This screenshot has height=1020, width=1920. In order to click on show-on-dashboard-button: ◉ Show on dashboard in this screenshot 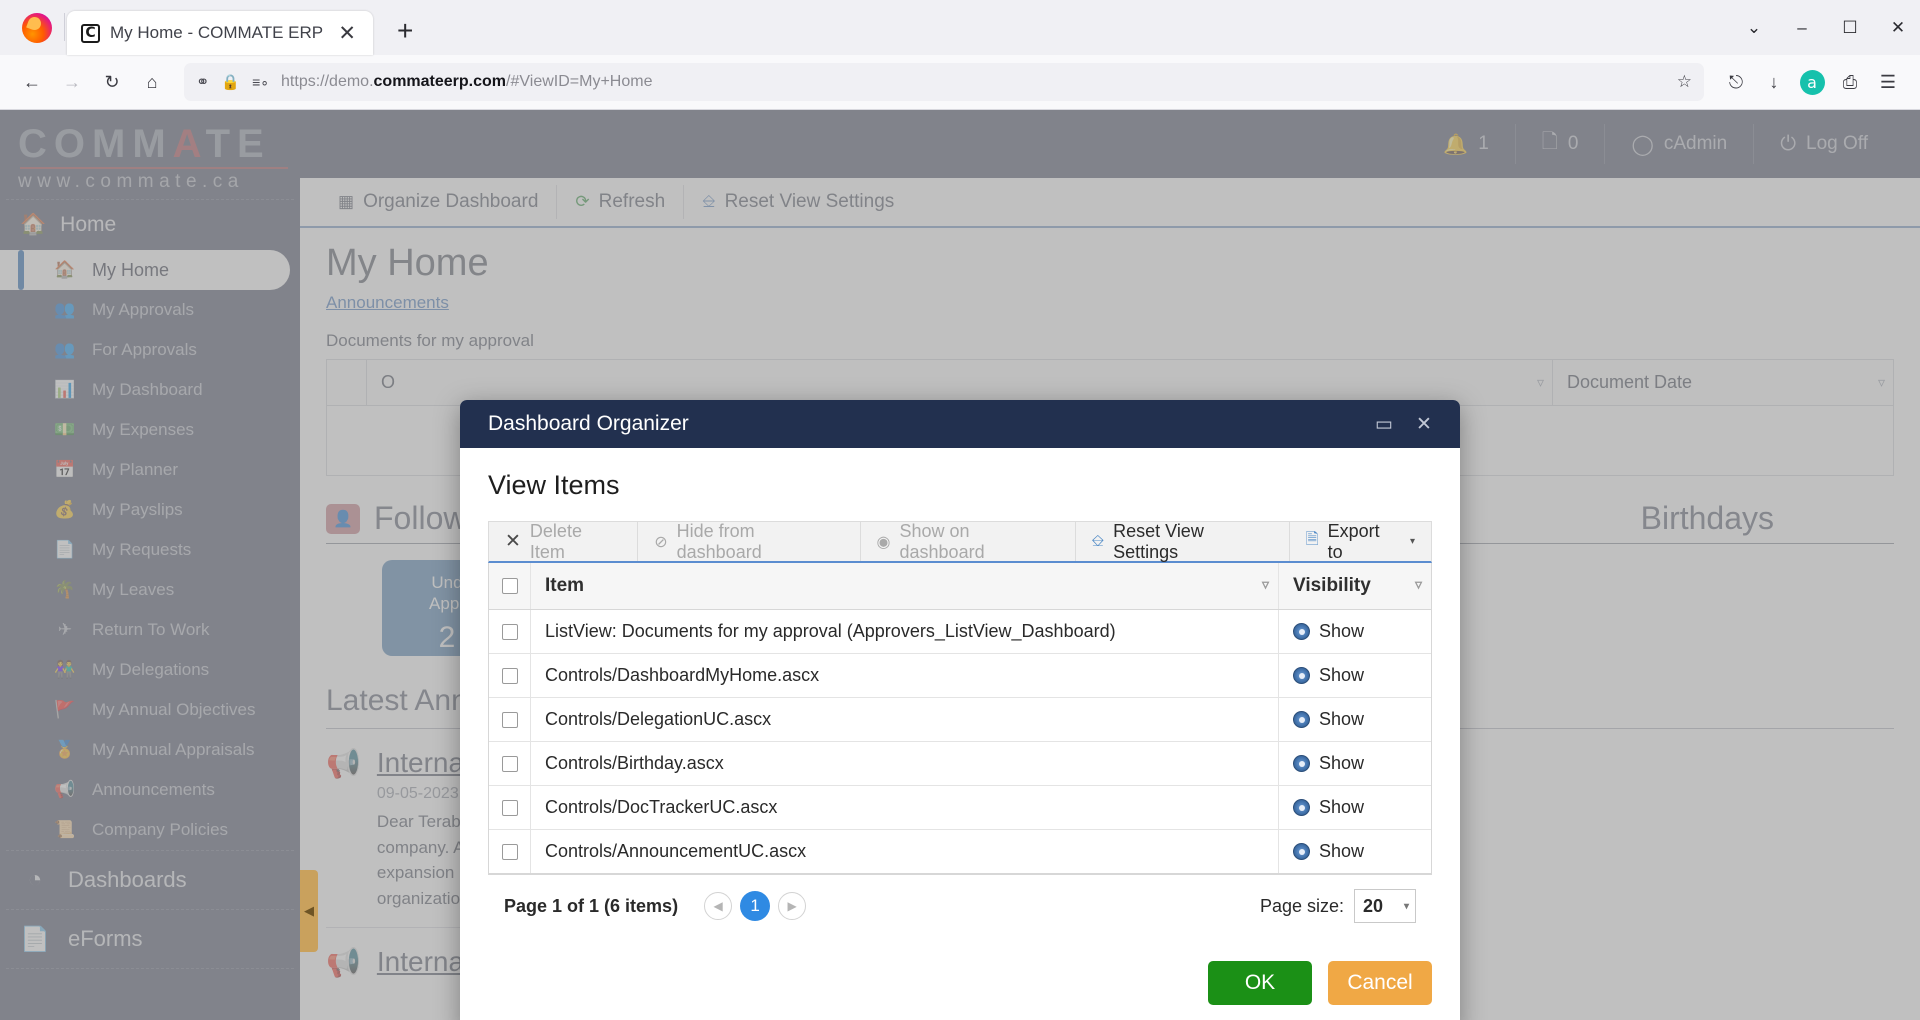, I will do `click(968, 541)`.